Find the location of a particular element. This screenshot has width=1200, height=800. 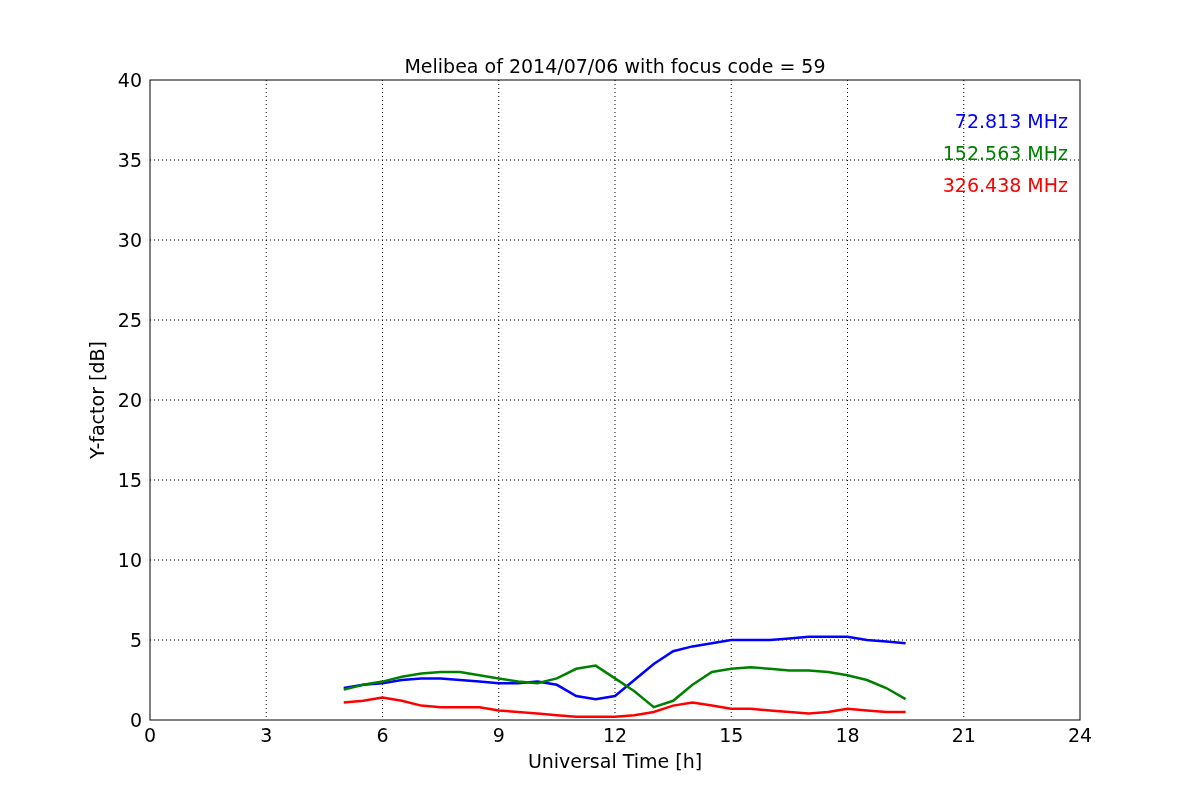

x-tick-label: 6 is located at coordinates (382, 735).